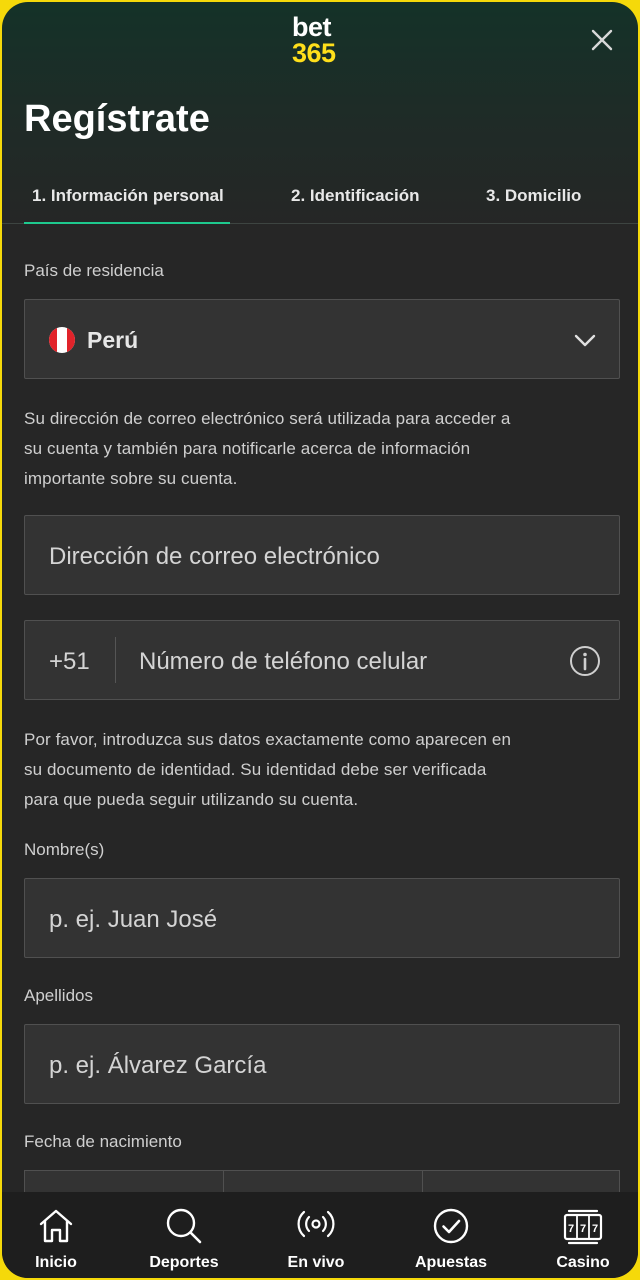  I want to click on header: bet 365, so click(320, 47).